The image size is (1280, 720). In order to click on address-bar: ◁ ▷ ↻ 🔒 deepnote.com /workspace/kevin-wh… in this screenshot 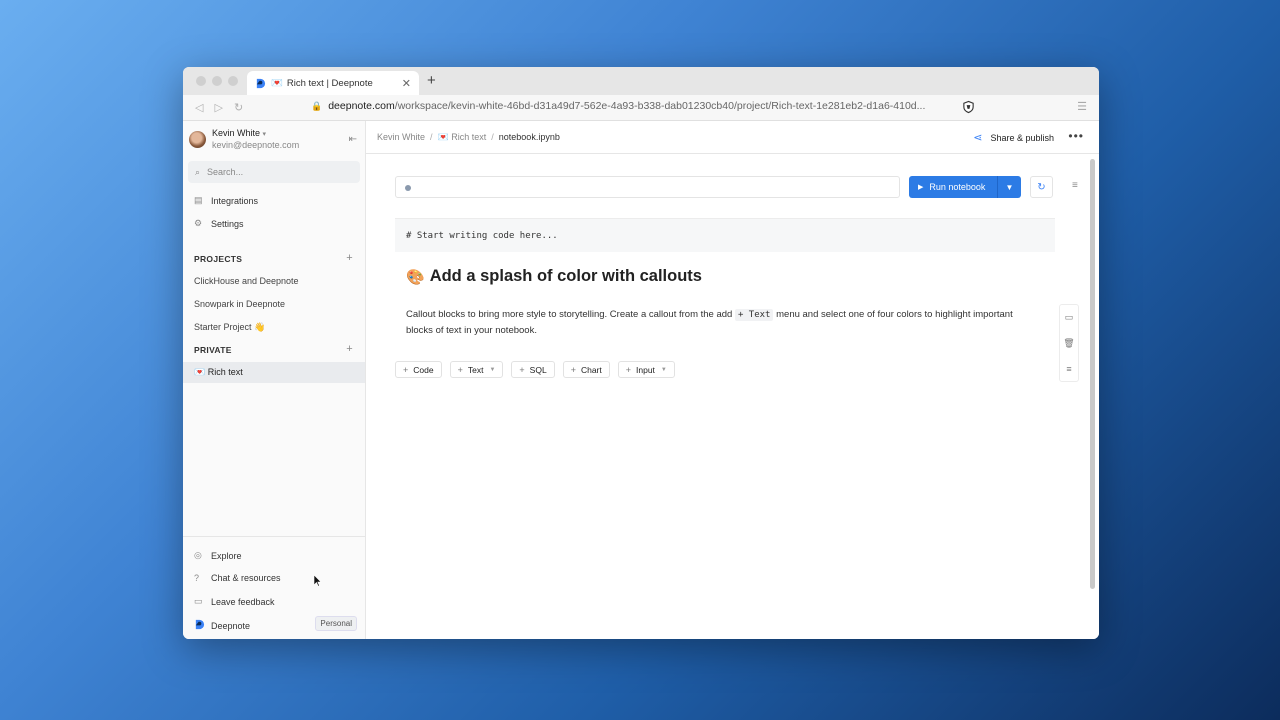, I will do `click(641, 108)`.